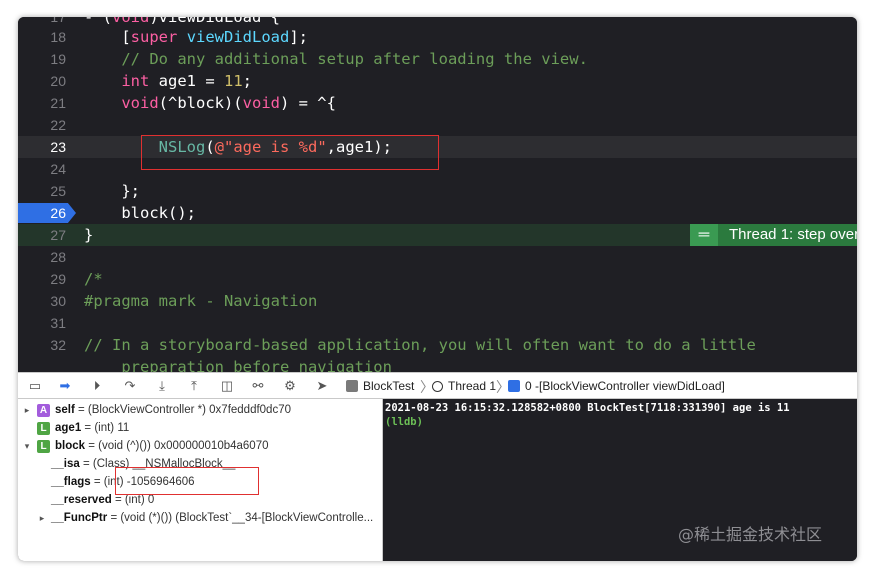 Image resolution: width=875 pixels, height=578 pixels. What do you see at coordinates (68, 428) in the screenshot?
I see `variable-name: age1` at bounding box center [68, 428].